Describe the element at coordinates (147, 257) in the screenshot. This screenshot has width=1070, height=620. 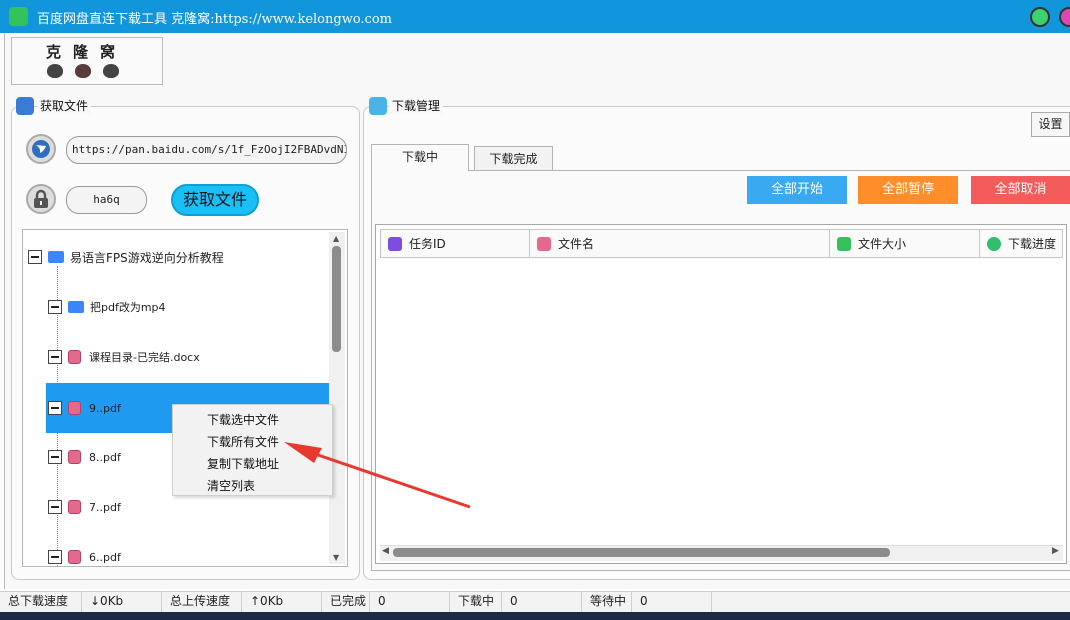
I see `tree-root-label: 易语言FPS游戏逆向分析教程` at that location.